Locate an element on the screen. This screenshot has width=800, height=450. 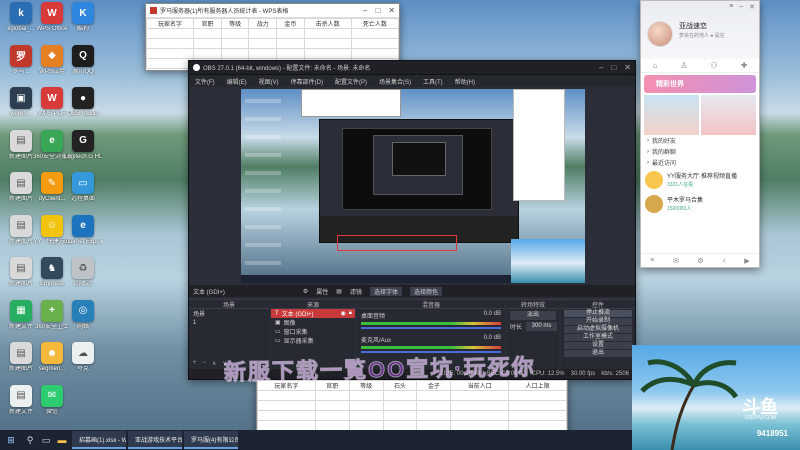
desktop-icon: eInternet Explorer is located at coordinates (83, 235).